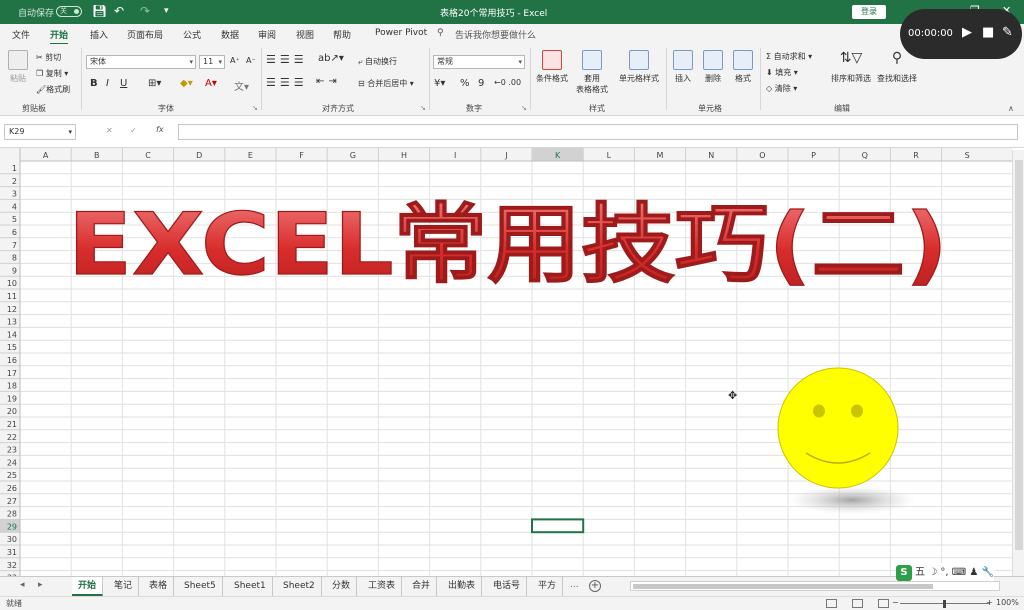 The width and height of the screenshot is (1024, 610). What do you see at coordinates (12, 309) in the screenshot?
I see `row-header-12: 12` at bounding box center [12, 309].